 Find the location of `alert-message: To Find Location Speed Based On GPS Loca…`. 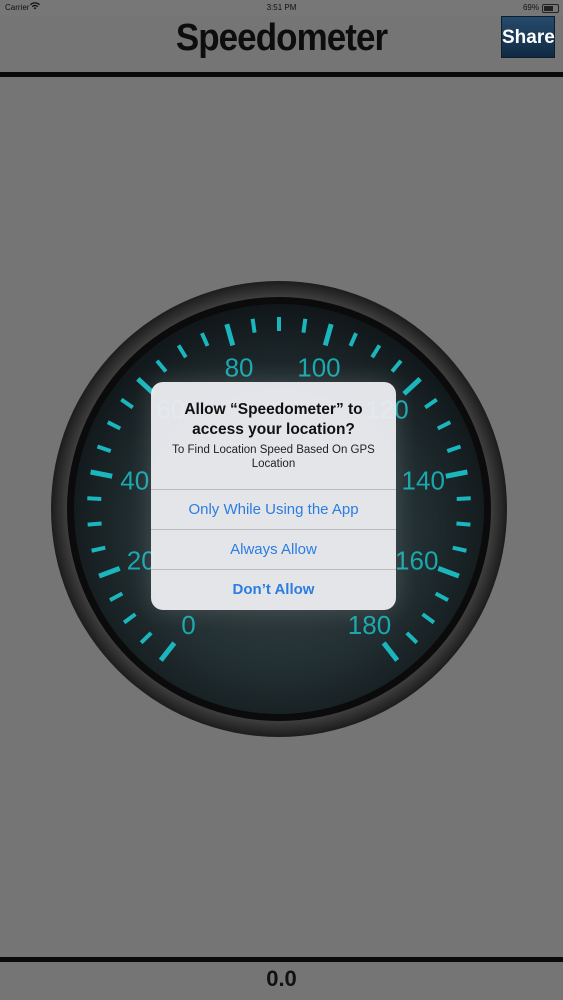

alert-message: To Find Location Speed Based On GPS Loca… is located at coordinates (273, 457).